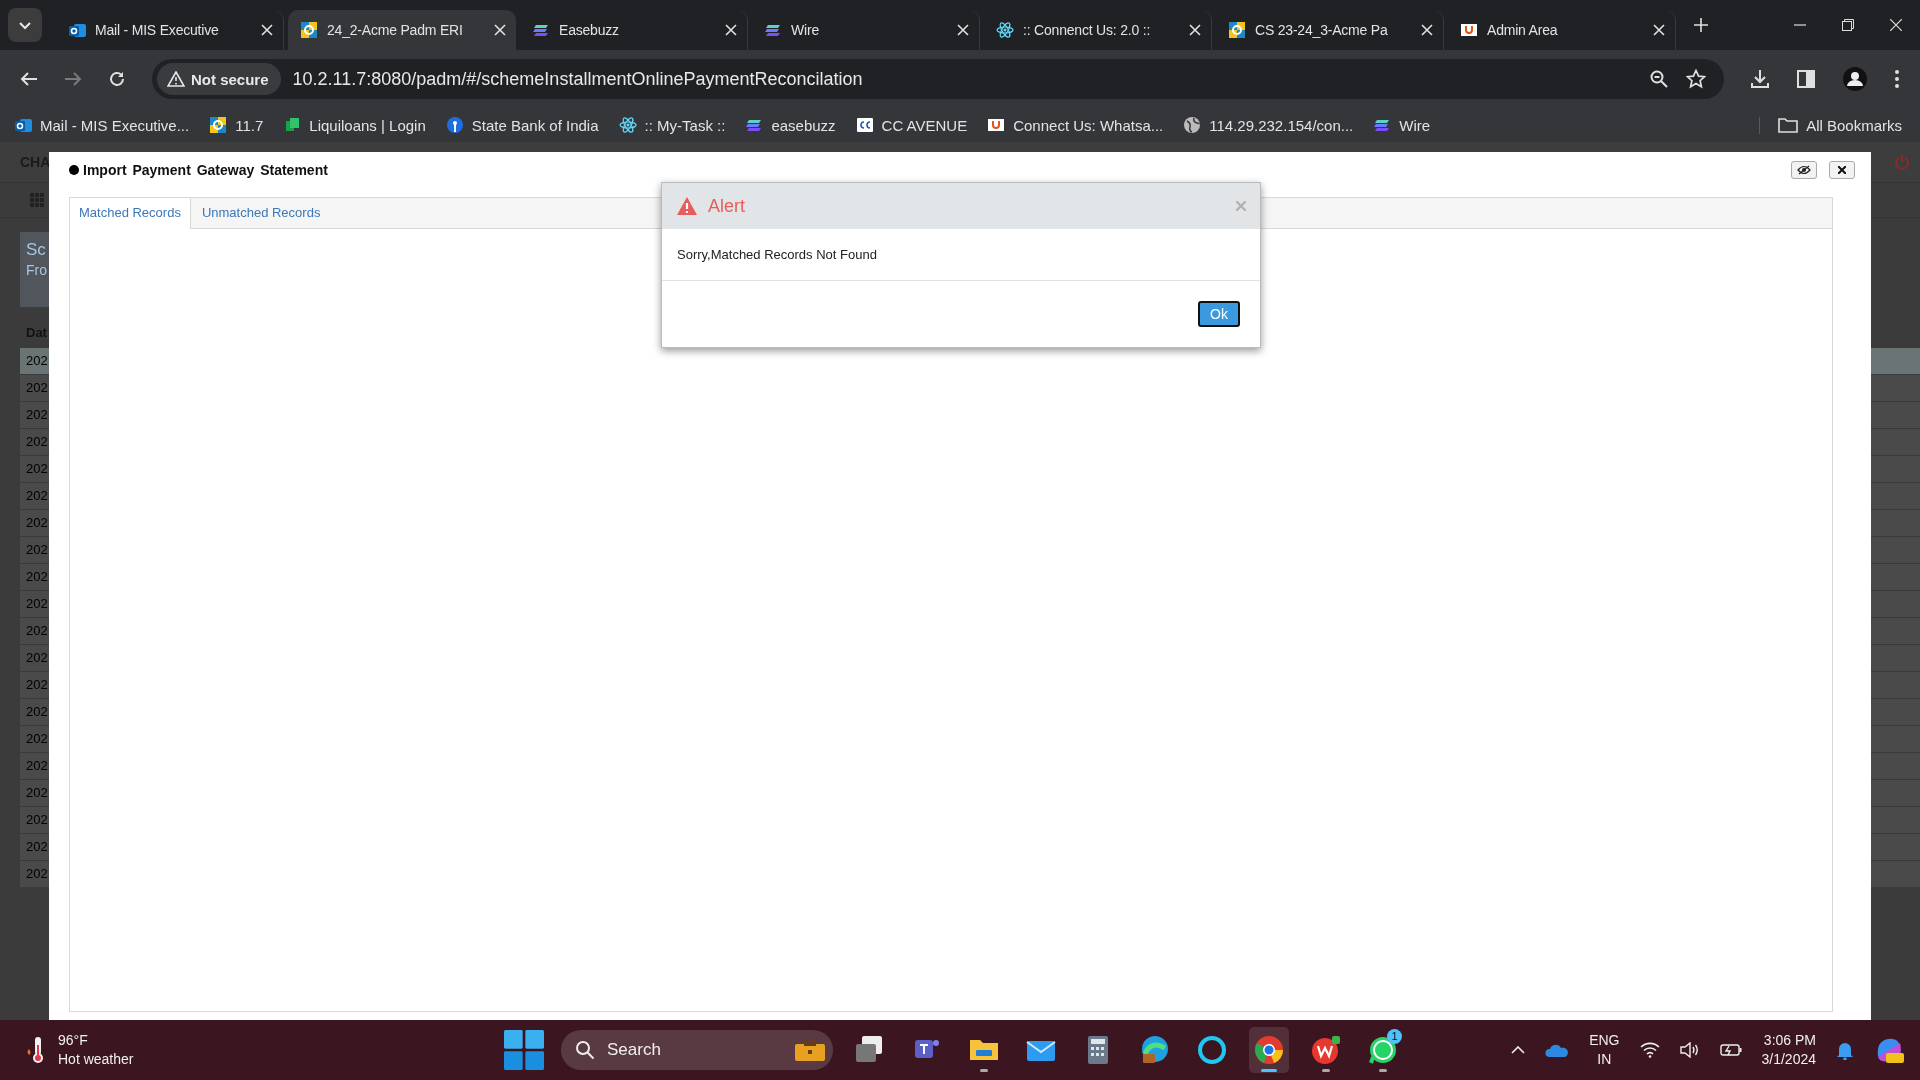 Image resolution: width=1920 pixels, height=1080 pixels. Describe the element at coordinates (96, 1059) in the screenshot. I see `weather-text: Hot weather` at that location.